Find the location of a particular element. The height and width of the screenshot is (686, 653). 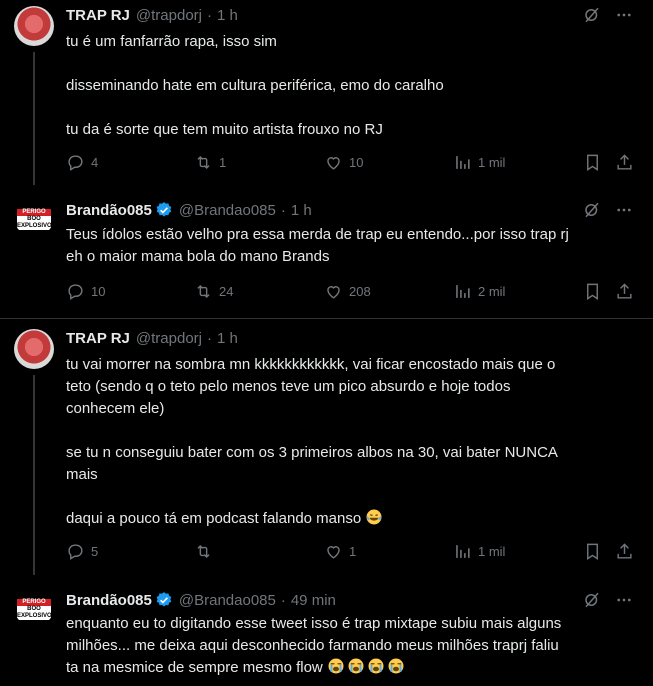

text-line-content: ta na mesmice de sempre mesmo flow is located at coordinates (194, 667).